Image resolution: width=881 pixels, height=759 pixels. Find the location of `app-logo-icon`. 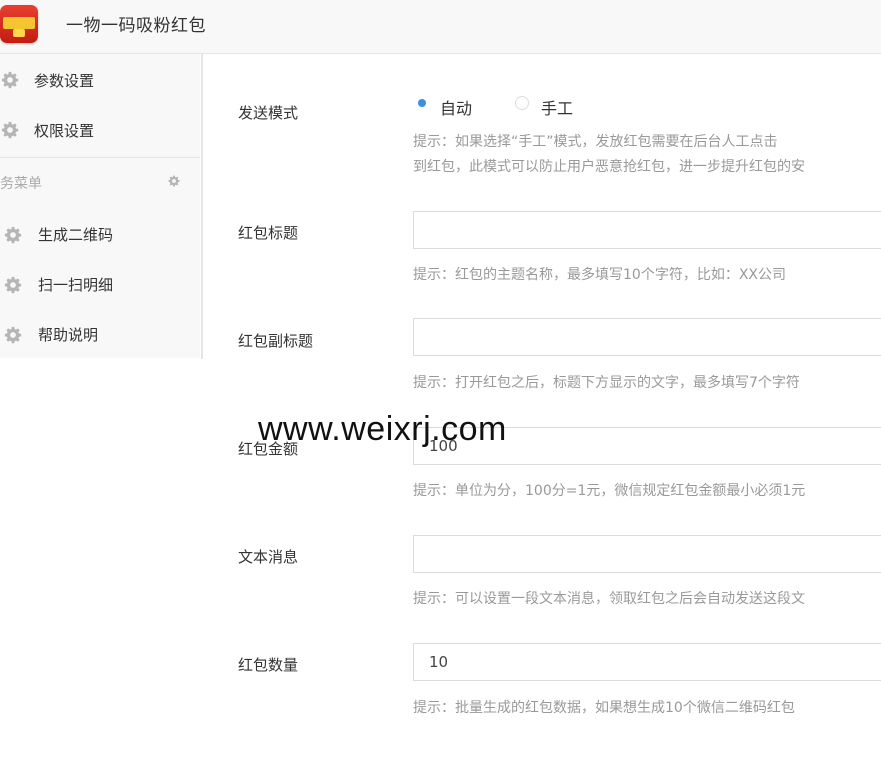

app-logo-icon is located at coordinates (19, 24).